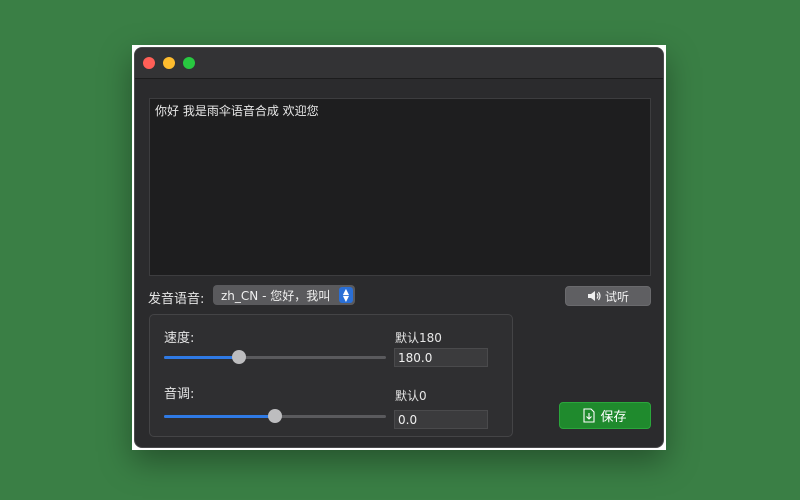 Image resolution: width=800 pixels, height=500 pixels. What do you see at coordinates (219, 416) in the screenshot?
I see `pitch-slider-fill` at bounding box center [219, 416].